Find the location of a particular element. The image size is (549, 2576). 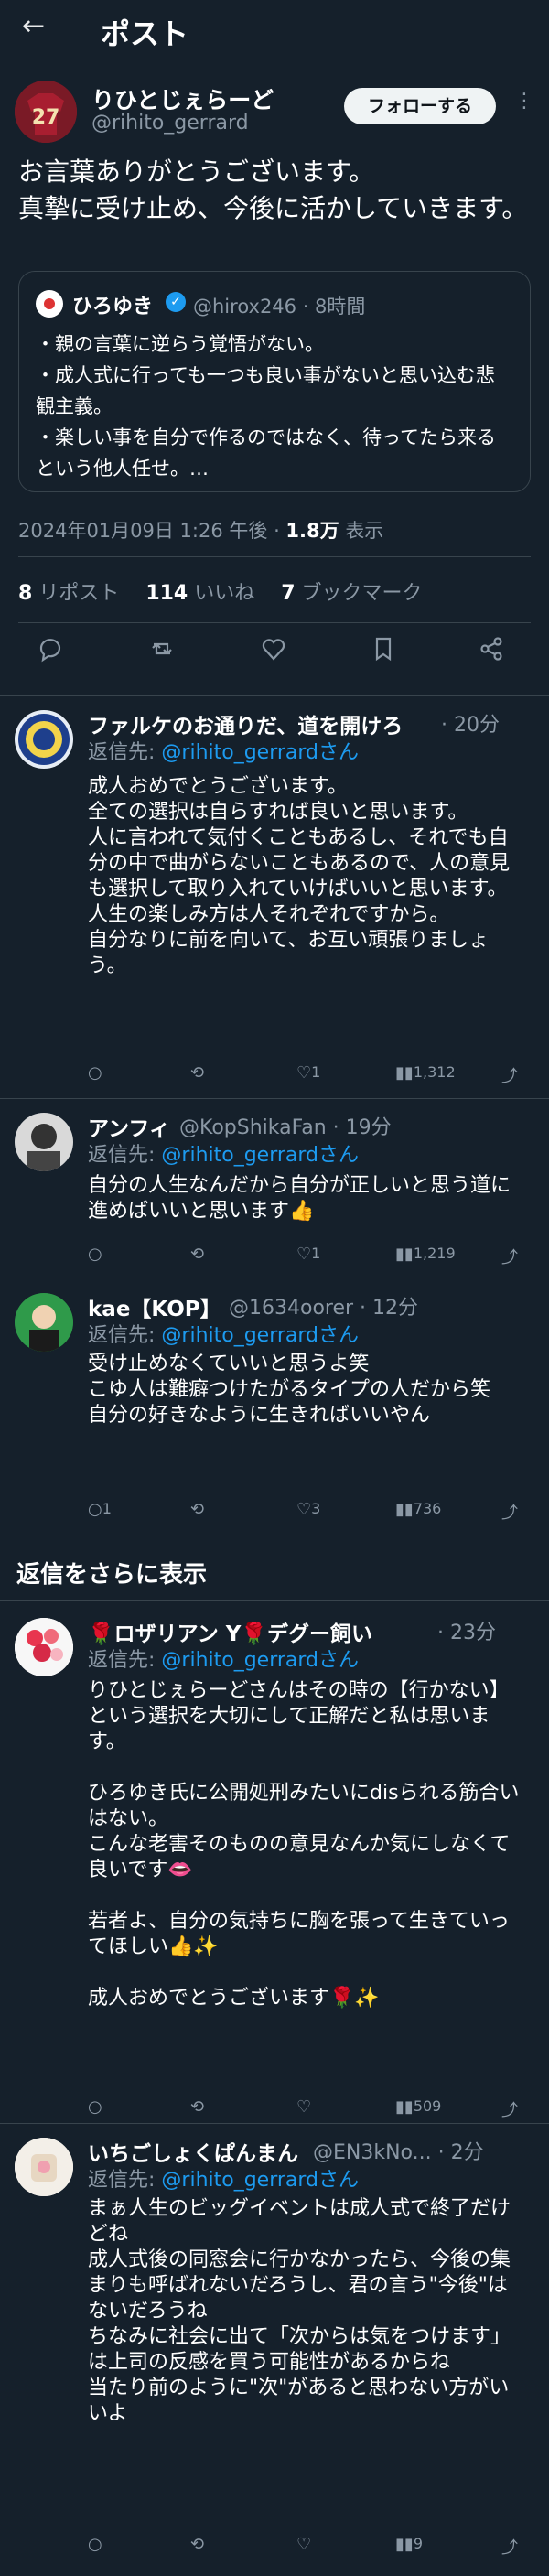

show-more-replies: 返信をさらに表示 is located at coordinates (112, 1573).